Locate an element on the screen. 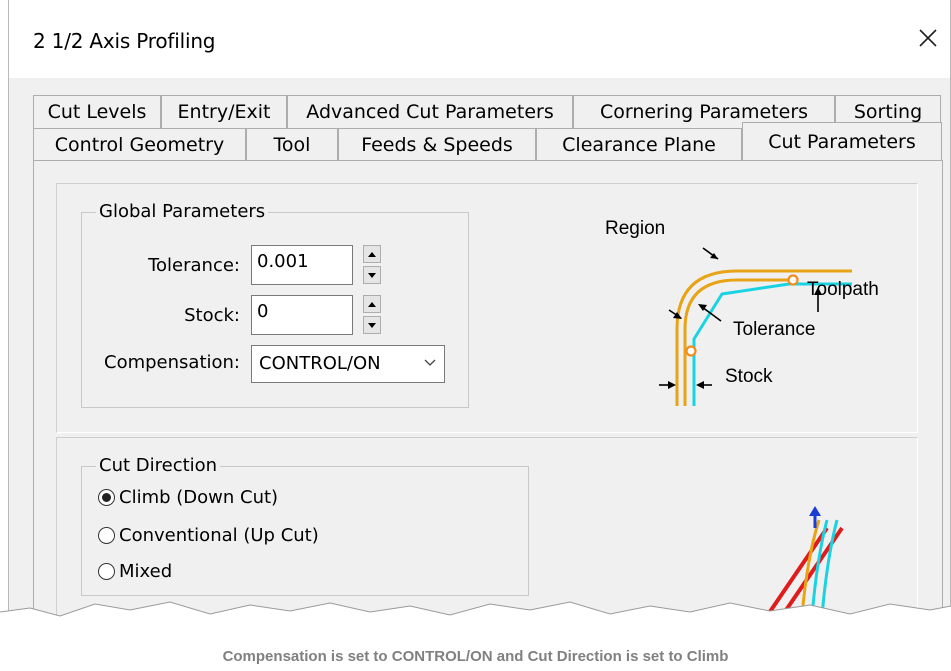 This screenshot has width=951, height=671. stock-diagram-label: Stock is located at coordinates (749, 376).